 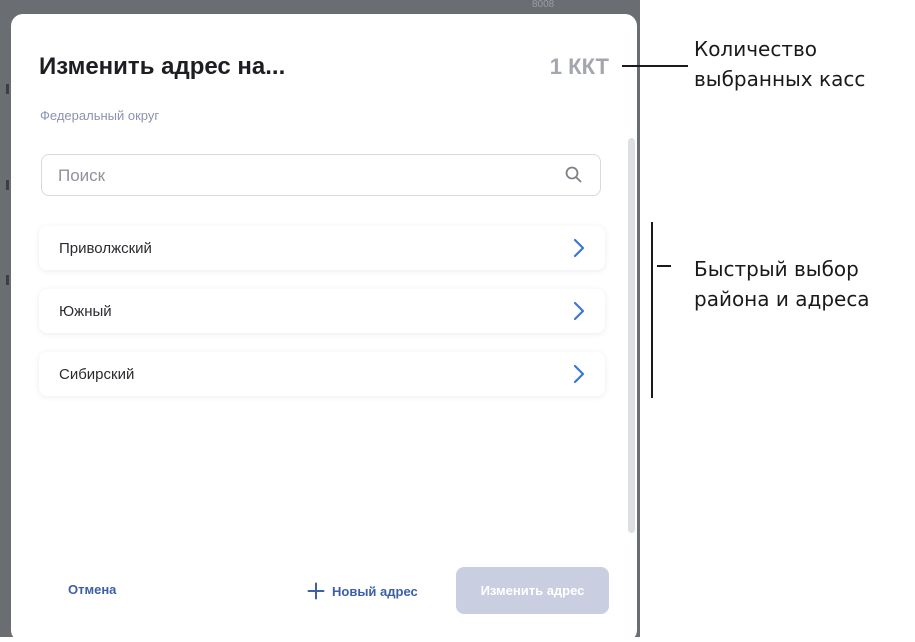 I want to click on plus-icon, so click(x=316, y=591).